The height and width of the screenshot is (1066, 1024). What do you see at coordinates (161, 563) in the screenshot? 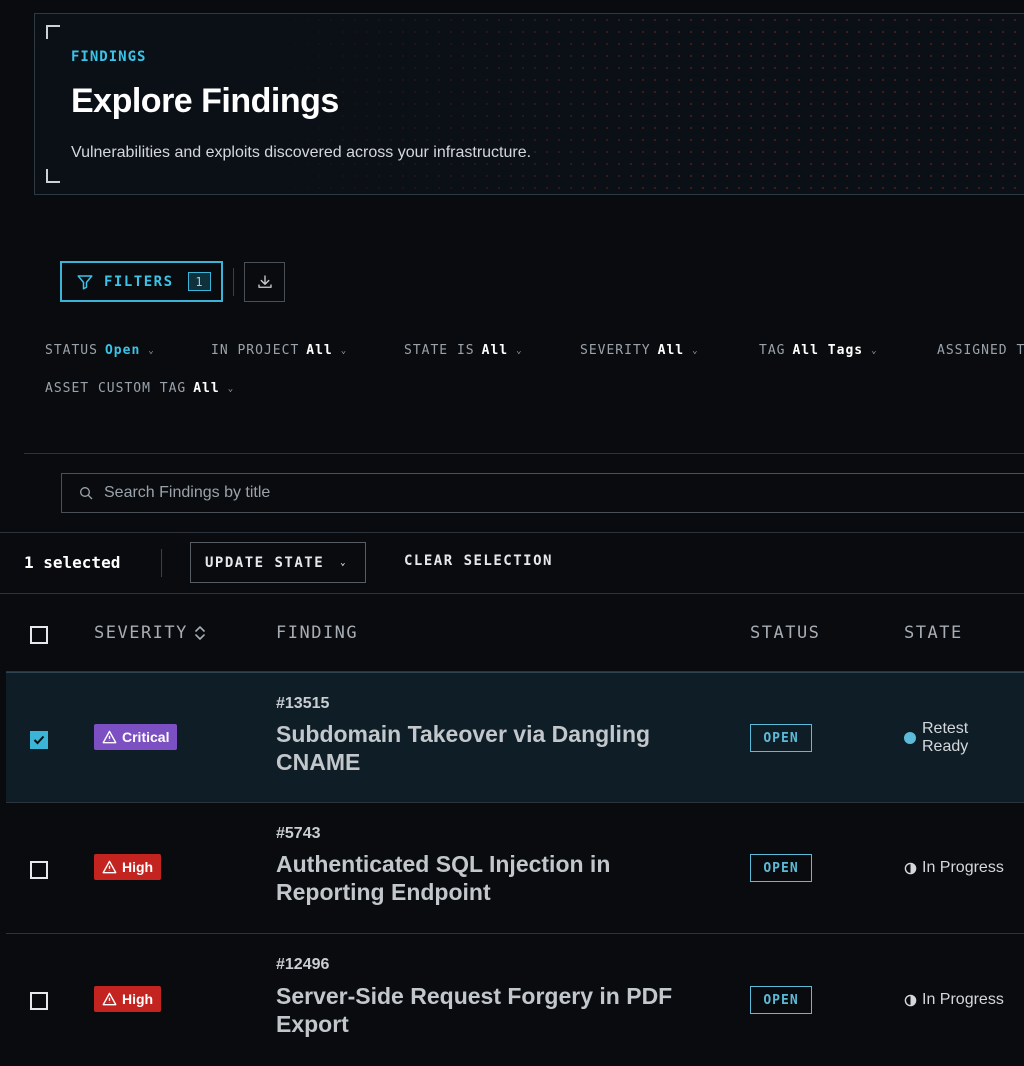
I see `selection-divider` at bounding box center [161, 563].